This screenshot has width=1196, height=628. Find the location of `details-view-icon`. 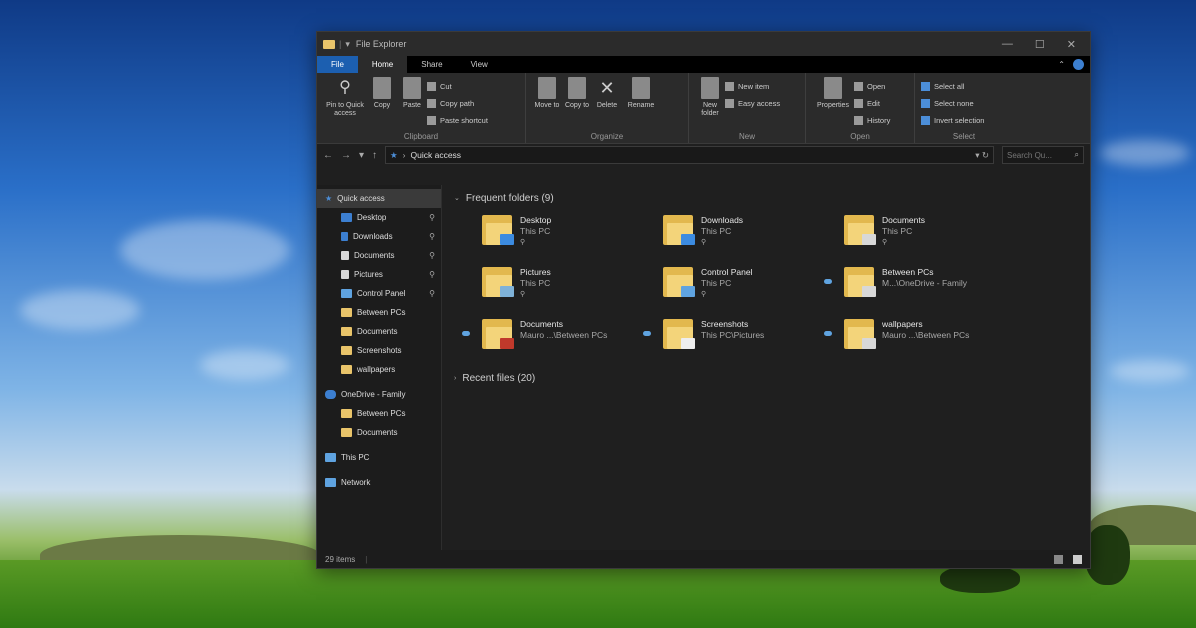

details-view-icon is located at coordinates (1058, 559).